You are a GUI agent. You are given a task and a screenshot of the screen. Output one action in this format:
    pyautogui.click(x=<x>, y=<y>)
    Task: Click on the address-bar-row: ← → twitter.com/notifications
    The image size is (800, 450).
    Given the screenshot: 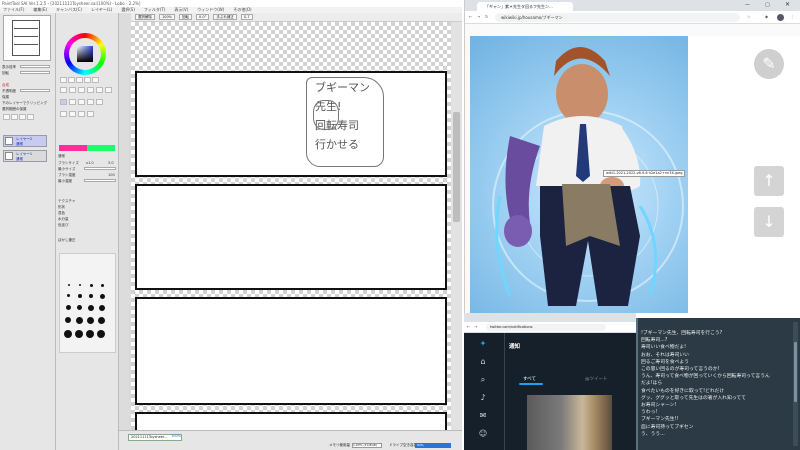 What is the action you would take?
    pyautogui.click(x=550, y=327)
    